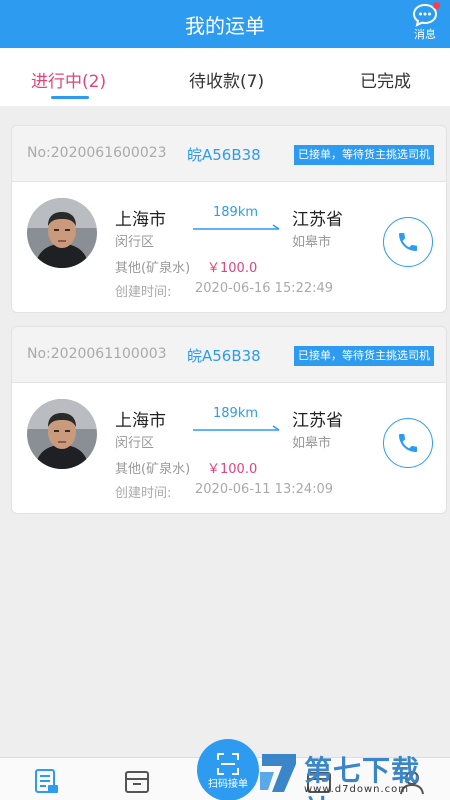 The width and height of the screenshot is (450, 800). What do you see at coordinates (351, 774) in the screenshot?
I see `site-watermark: 第七下载站 www.d7down.com` at bounding box center [351, 774].